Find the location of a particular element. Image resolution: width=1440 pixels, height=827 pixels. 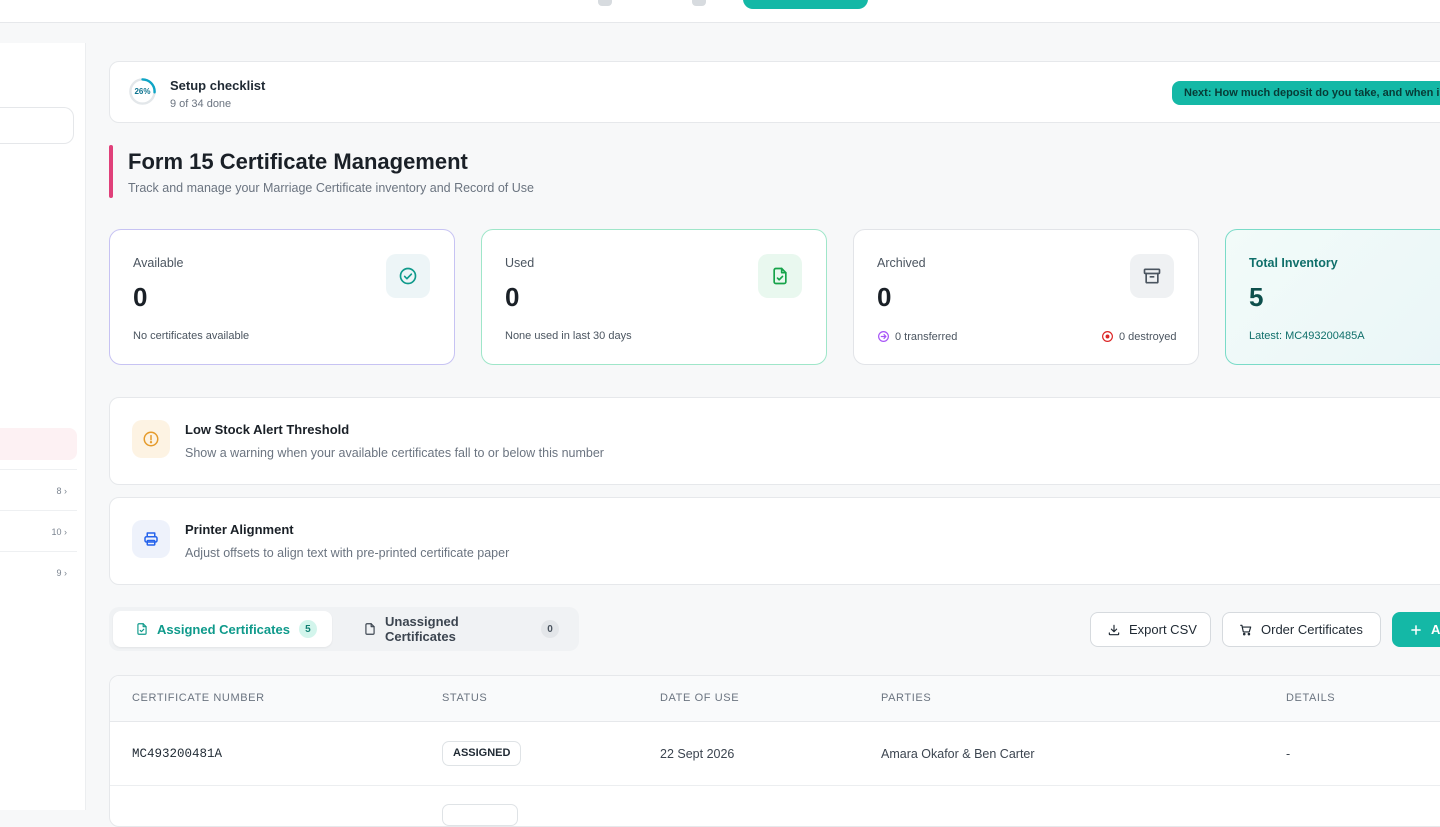

tab-assigned-certificates: Assigned Certificates 5 is located at coordinates (222, 629).